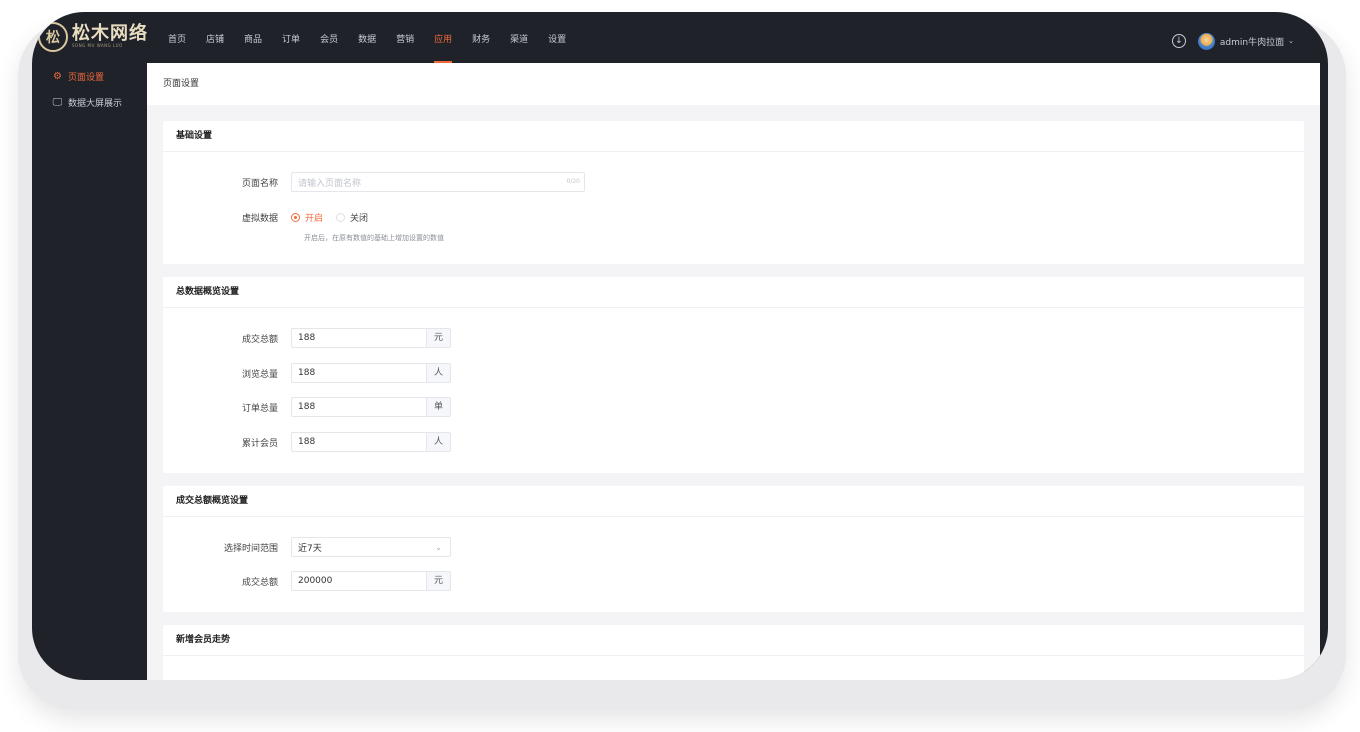 Image resolution: width=1360 pixels, height=732 pixels. Describe the element at coordinates (405, 37) in the screenshot. I see `nav-item-marketing: 营销` at that location.